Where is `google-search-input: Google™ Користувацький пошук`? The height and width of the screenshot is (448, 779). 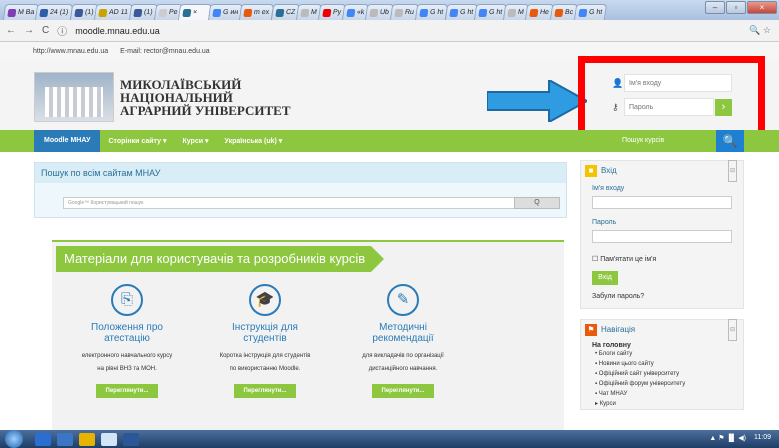
google-search-input: Google™ Користувацький пошук is located at coordinates (302, 203).